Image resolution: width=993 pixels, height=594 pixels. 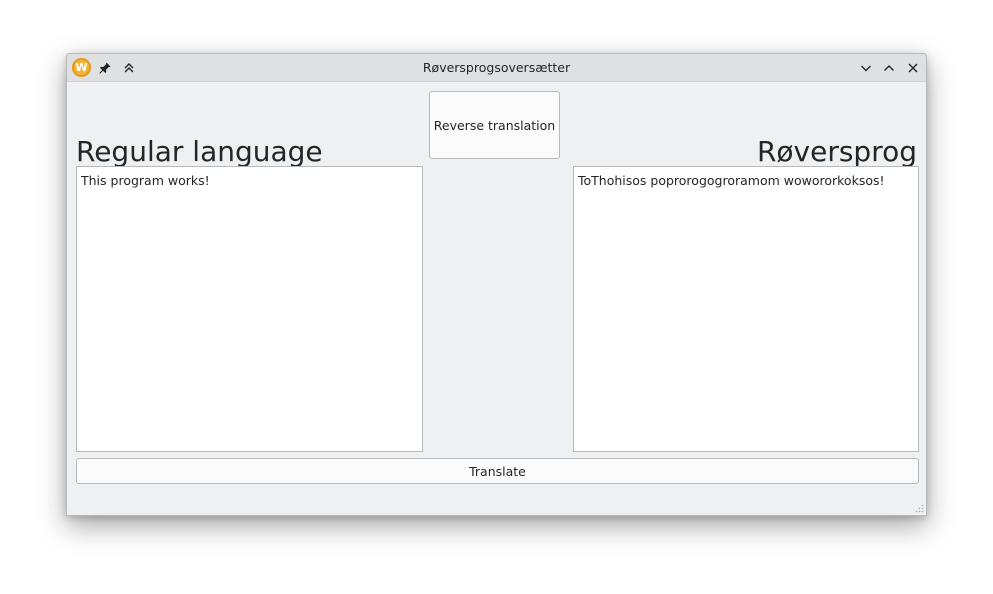 I want to click on chevron-down-icon, so click(x=866, y=68).